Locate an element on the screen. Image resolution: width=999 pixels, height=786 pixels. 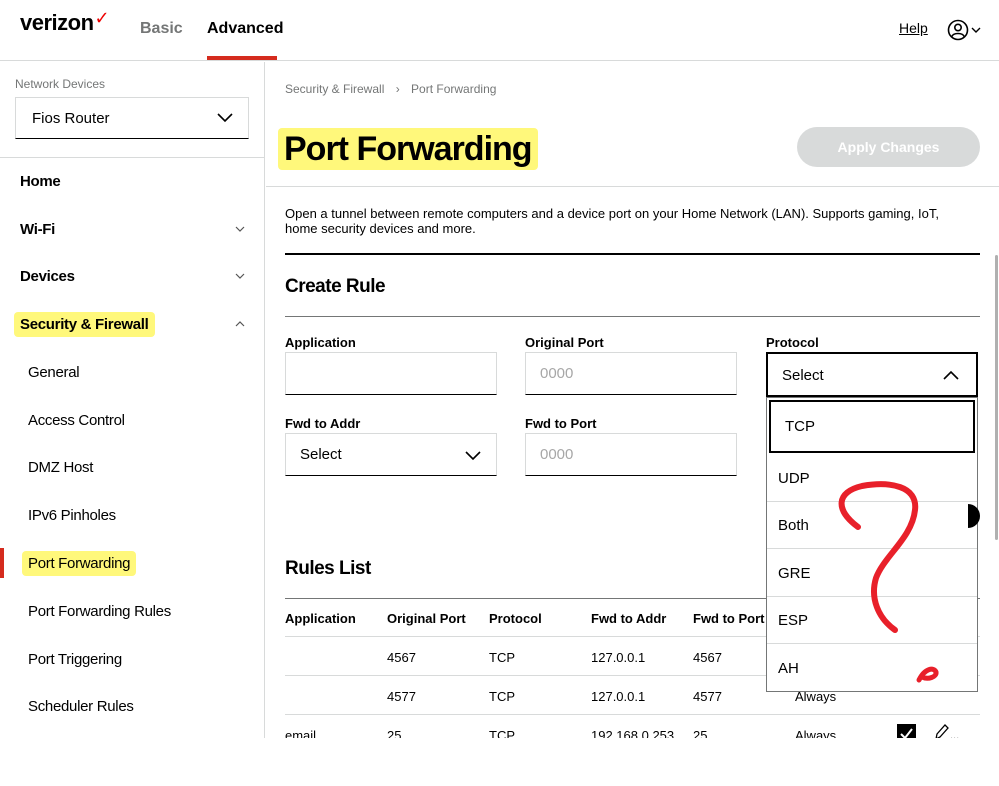
top-bar: verizon✓ Basic Advanced Help is located at coordinates (499, 30).